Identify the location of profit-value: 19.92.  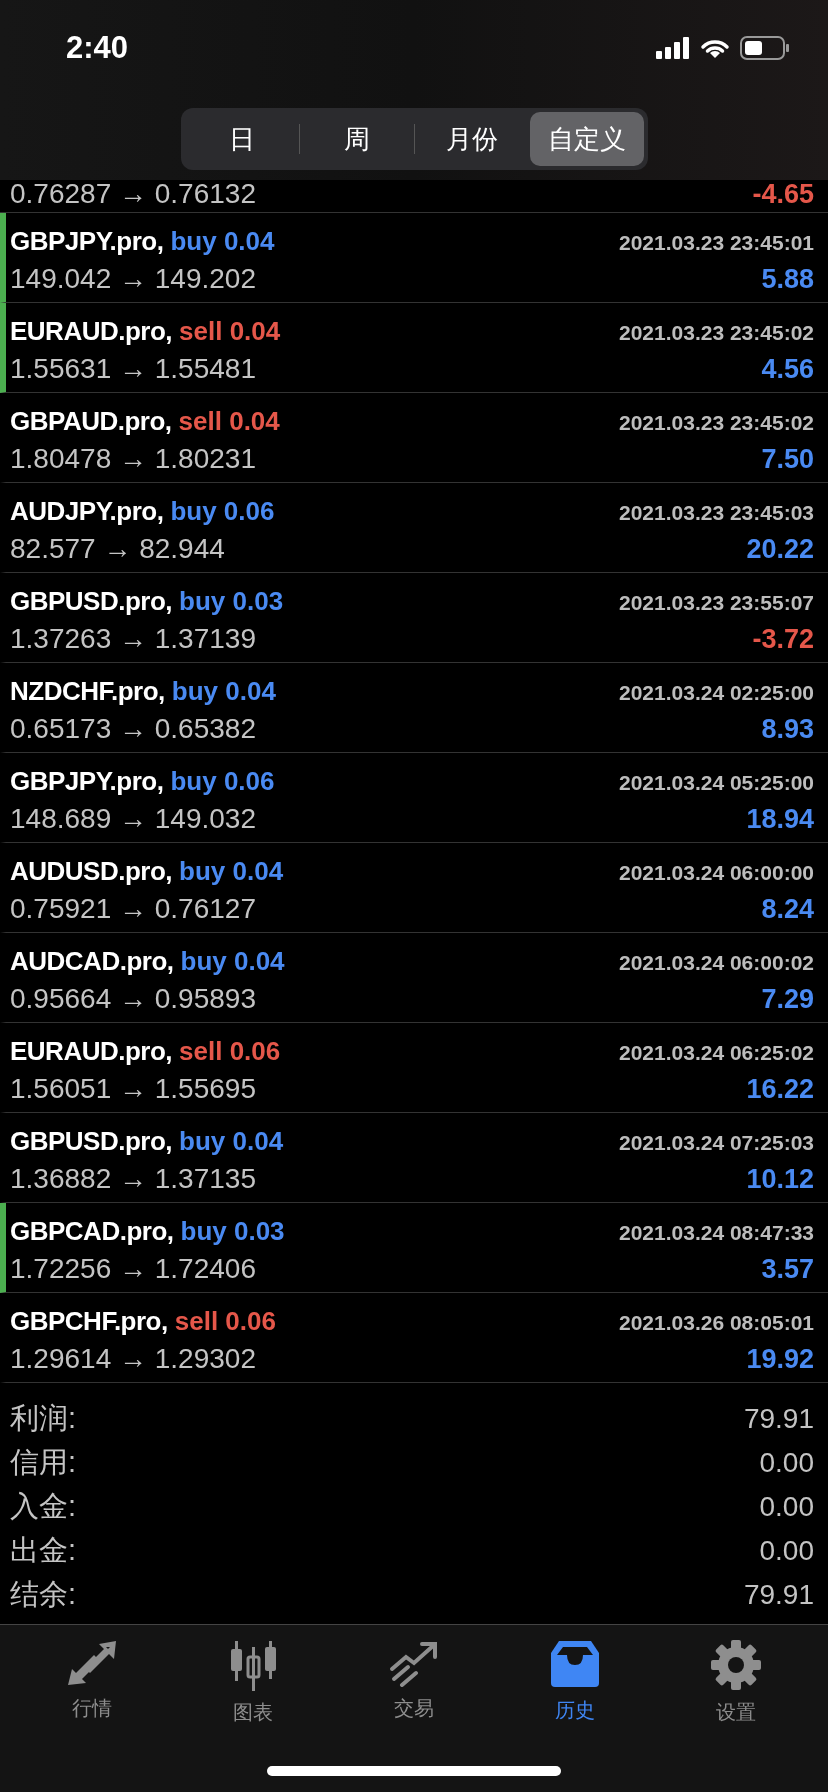
(780, 1359).